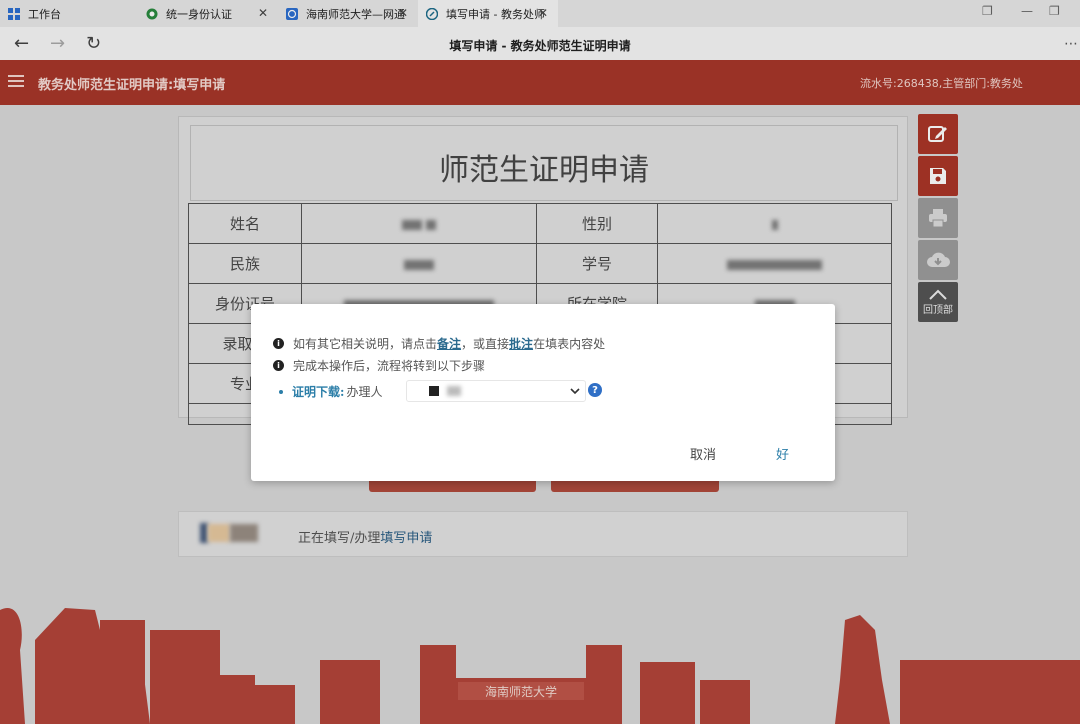  Describe the element at coordinates (318, 392) in the screenshot. I see `step-name: 证明下载:` at that location.